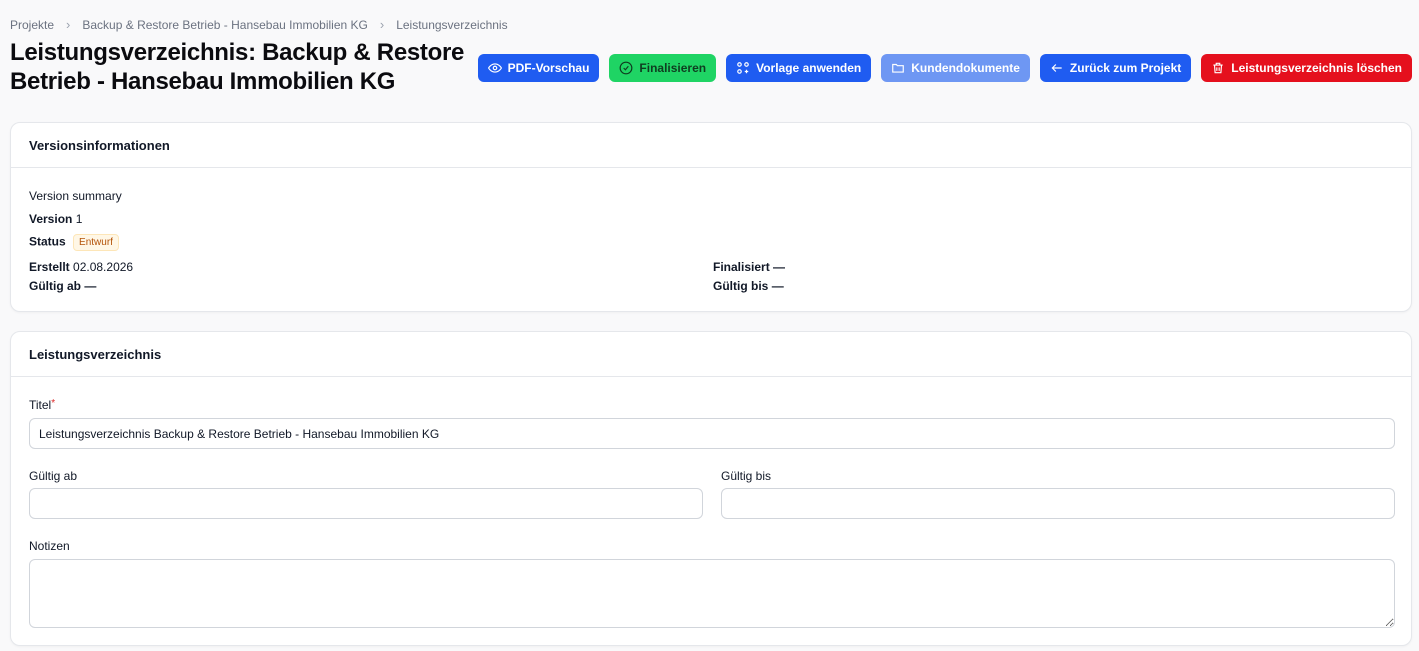  I want to click on created-value: 02.08.2026, so click(103, 267).